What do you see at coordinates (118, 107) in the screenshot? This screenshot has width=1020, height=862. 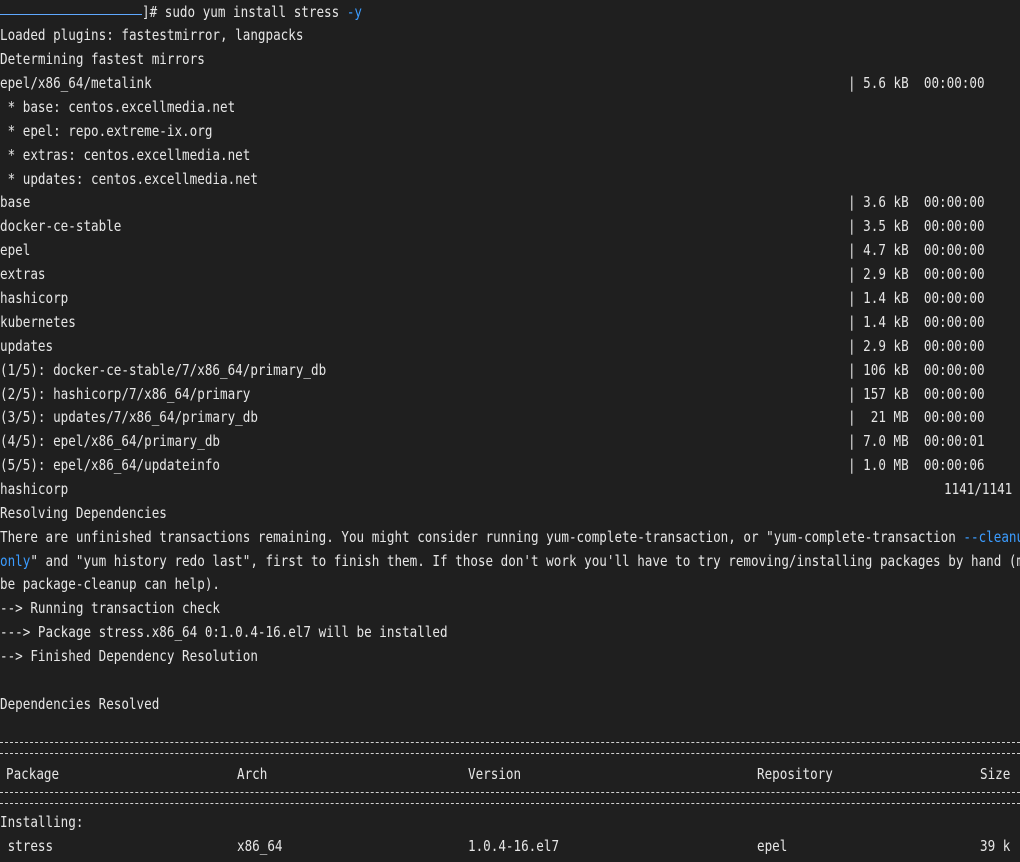 I see `mirror-line: * base: centos.excellmedia.net` at bounding box center [118, 107].